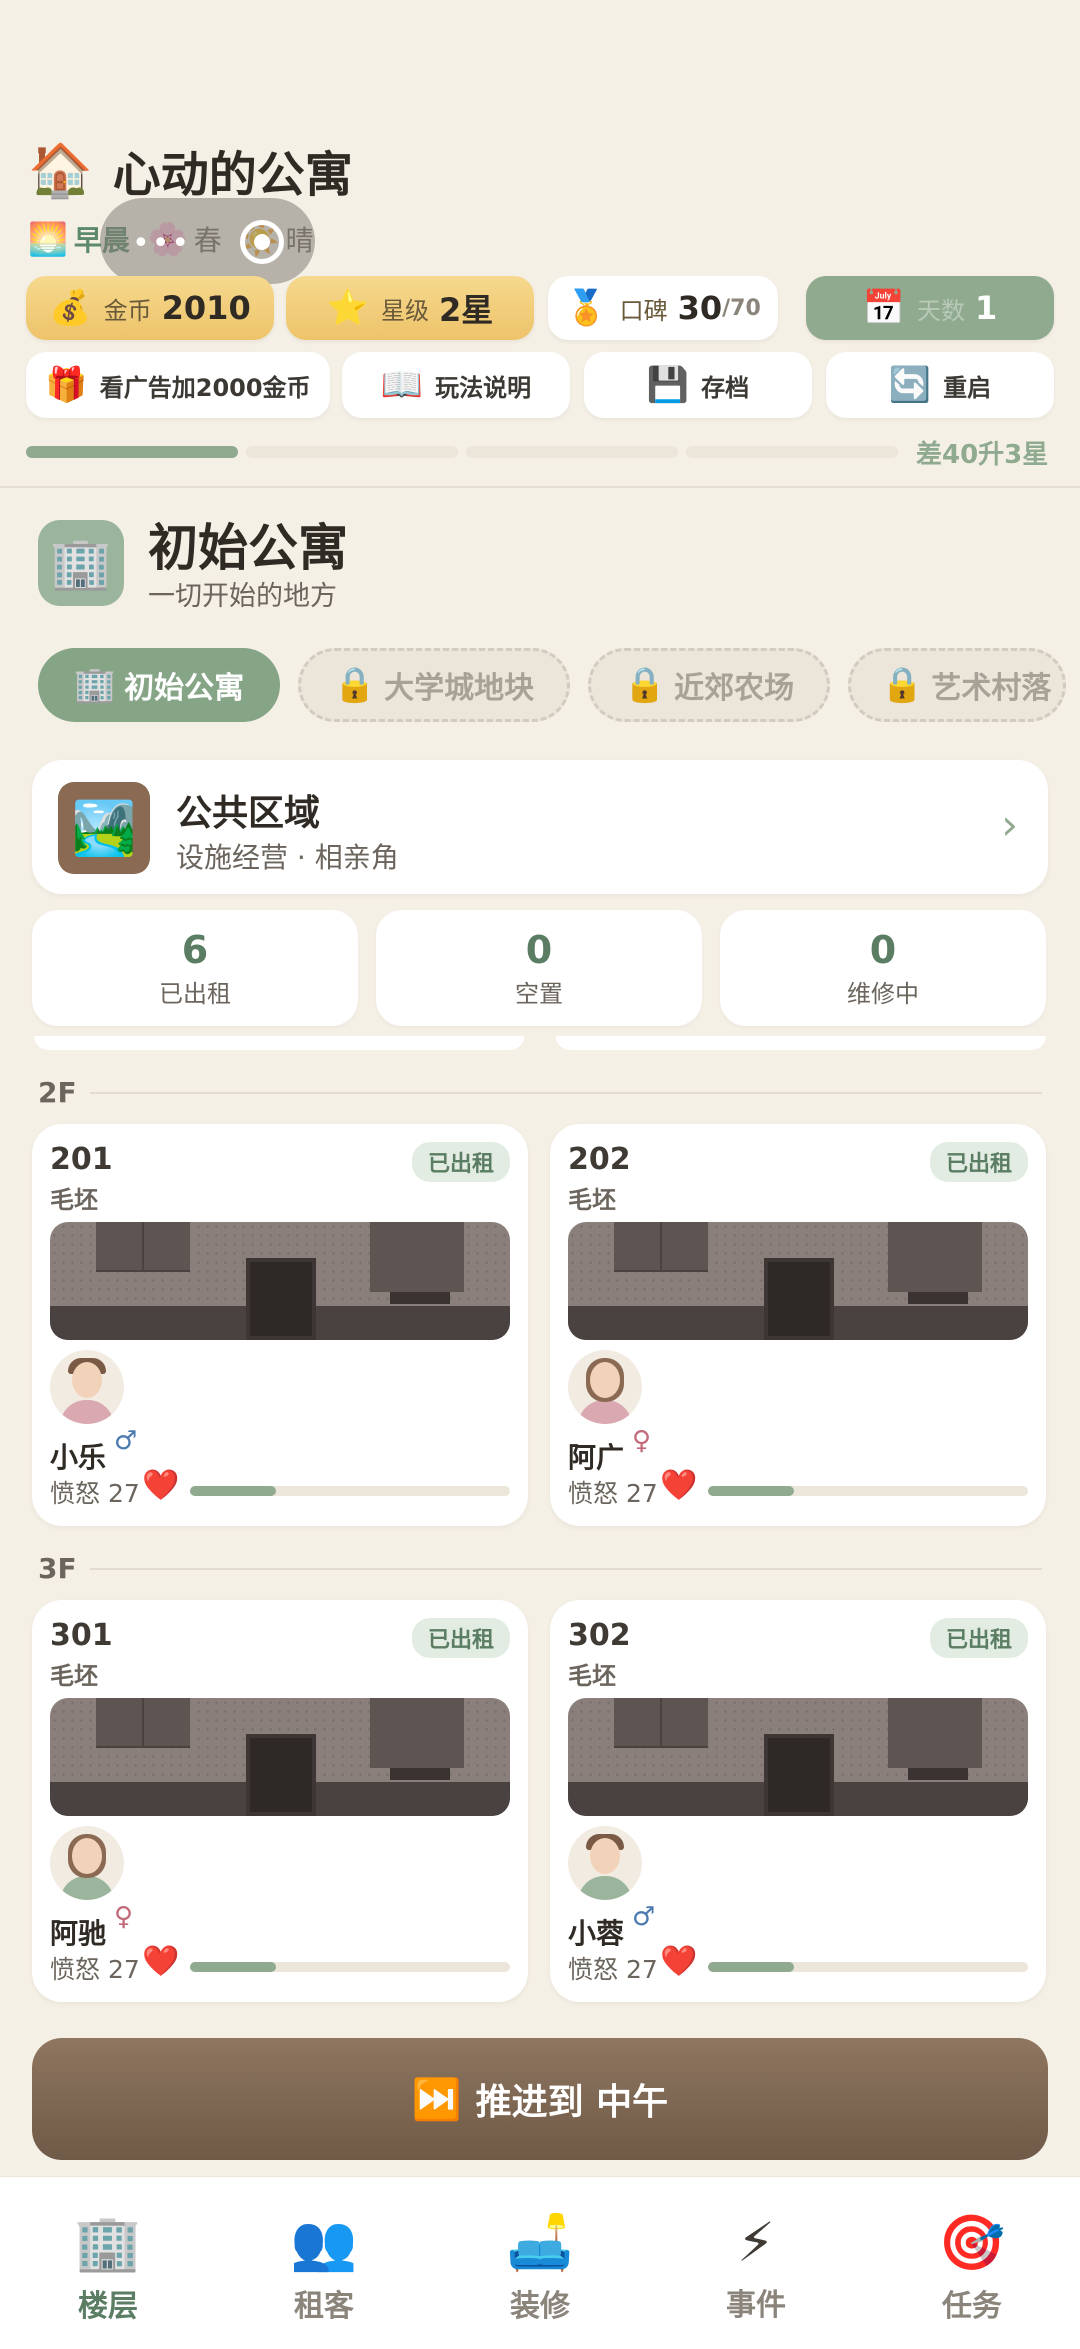 The height and width of the screenshot is (2349, 1080). I want to click on building-icon: 🏢, so click(108, 2242).